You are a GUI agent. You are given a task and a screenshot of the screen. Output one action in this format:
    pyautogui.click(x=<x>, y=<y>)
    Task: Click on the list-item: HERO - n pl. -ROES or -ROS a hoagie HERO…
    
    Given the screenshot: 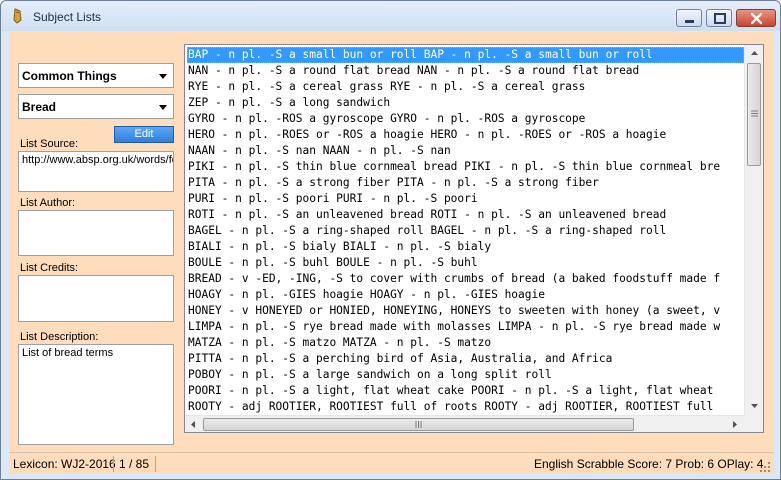 What is the action you would take?
    pyautogui.click(x=465, y=135)
    